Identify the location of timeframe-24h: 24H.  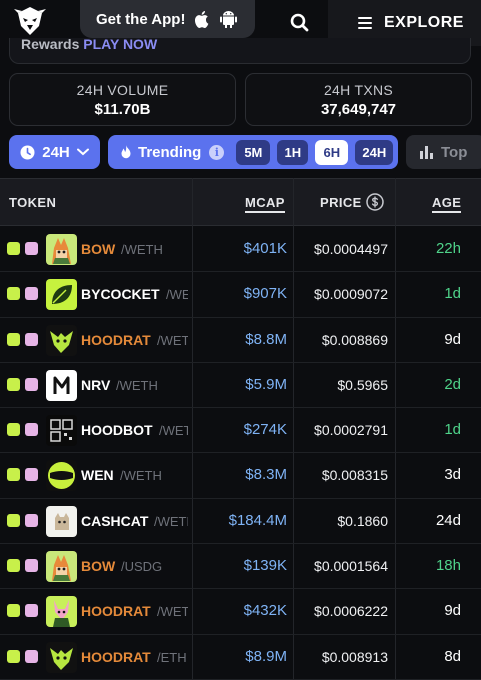
(374, 152).